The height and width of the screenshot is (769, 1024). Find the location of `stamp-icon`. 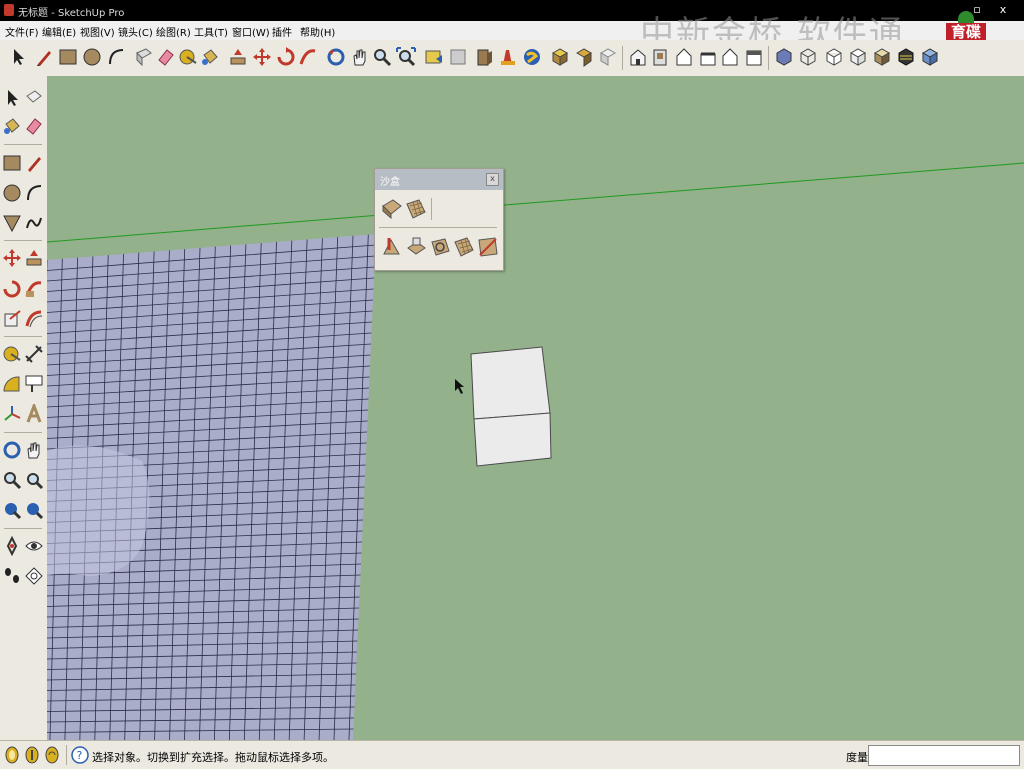

stamp-icon is located at coordinates (416, 247).